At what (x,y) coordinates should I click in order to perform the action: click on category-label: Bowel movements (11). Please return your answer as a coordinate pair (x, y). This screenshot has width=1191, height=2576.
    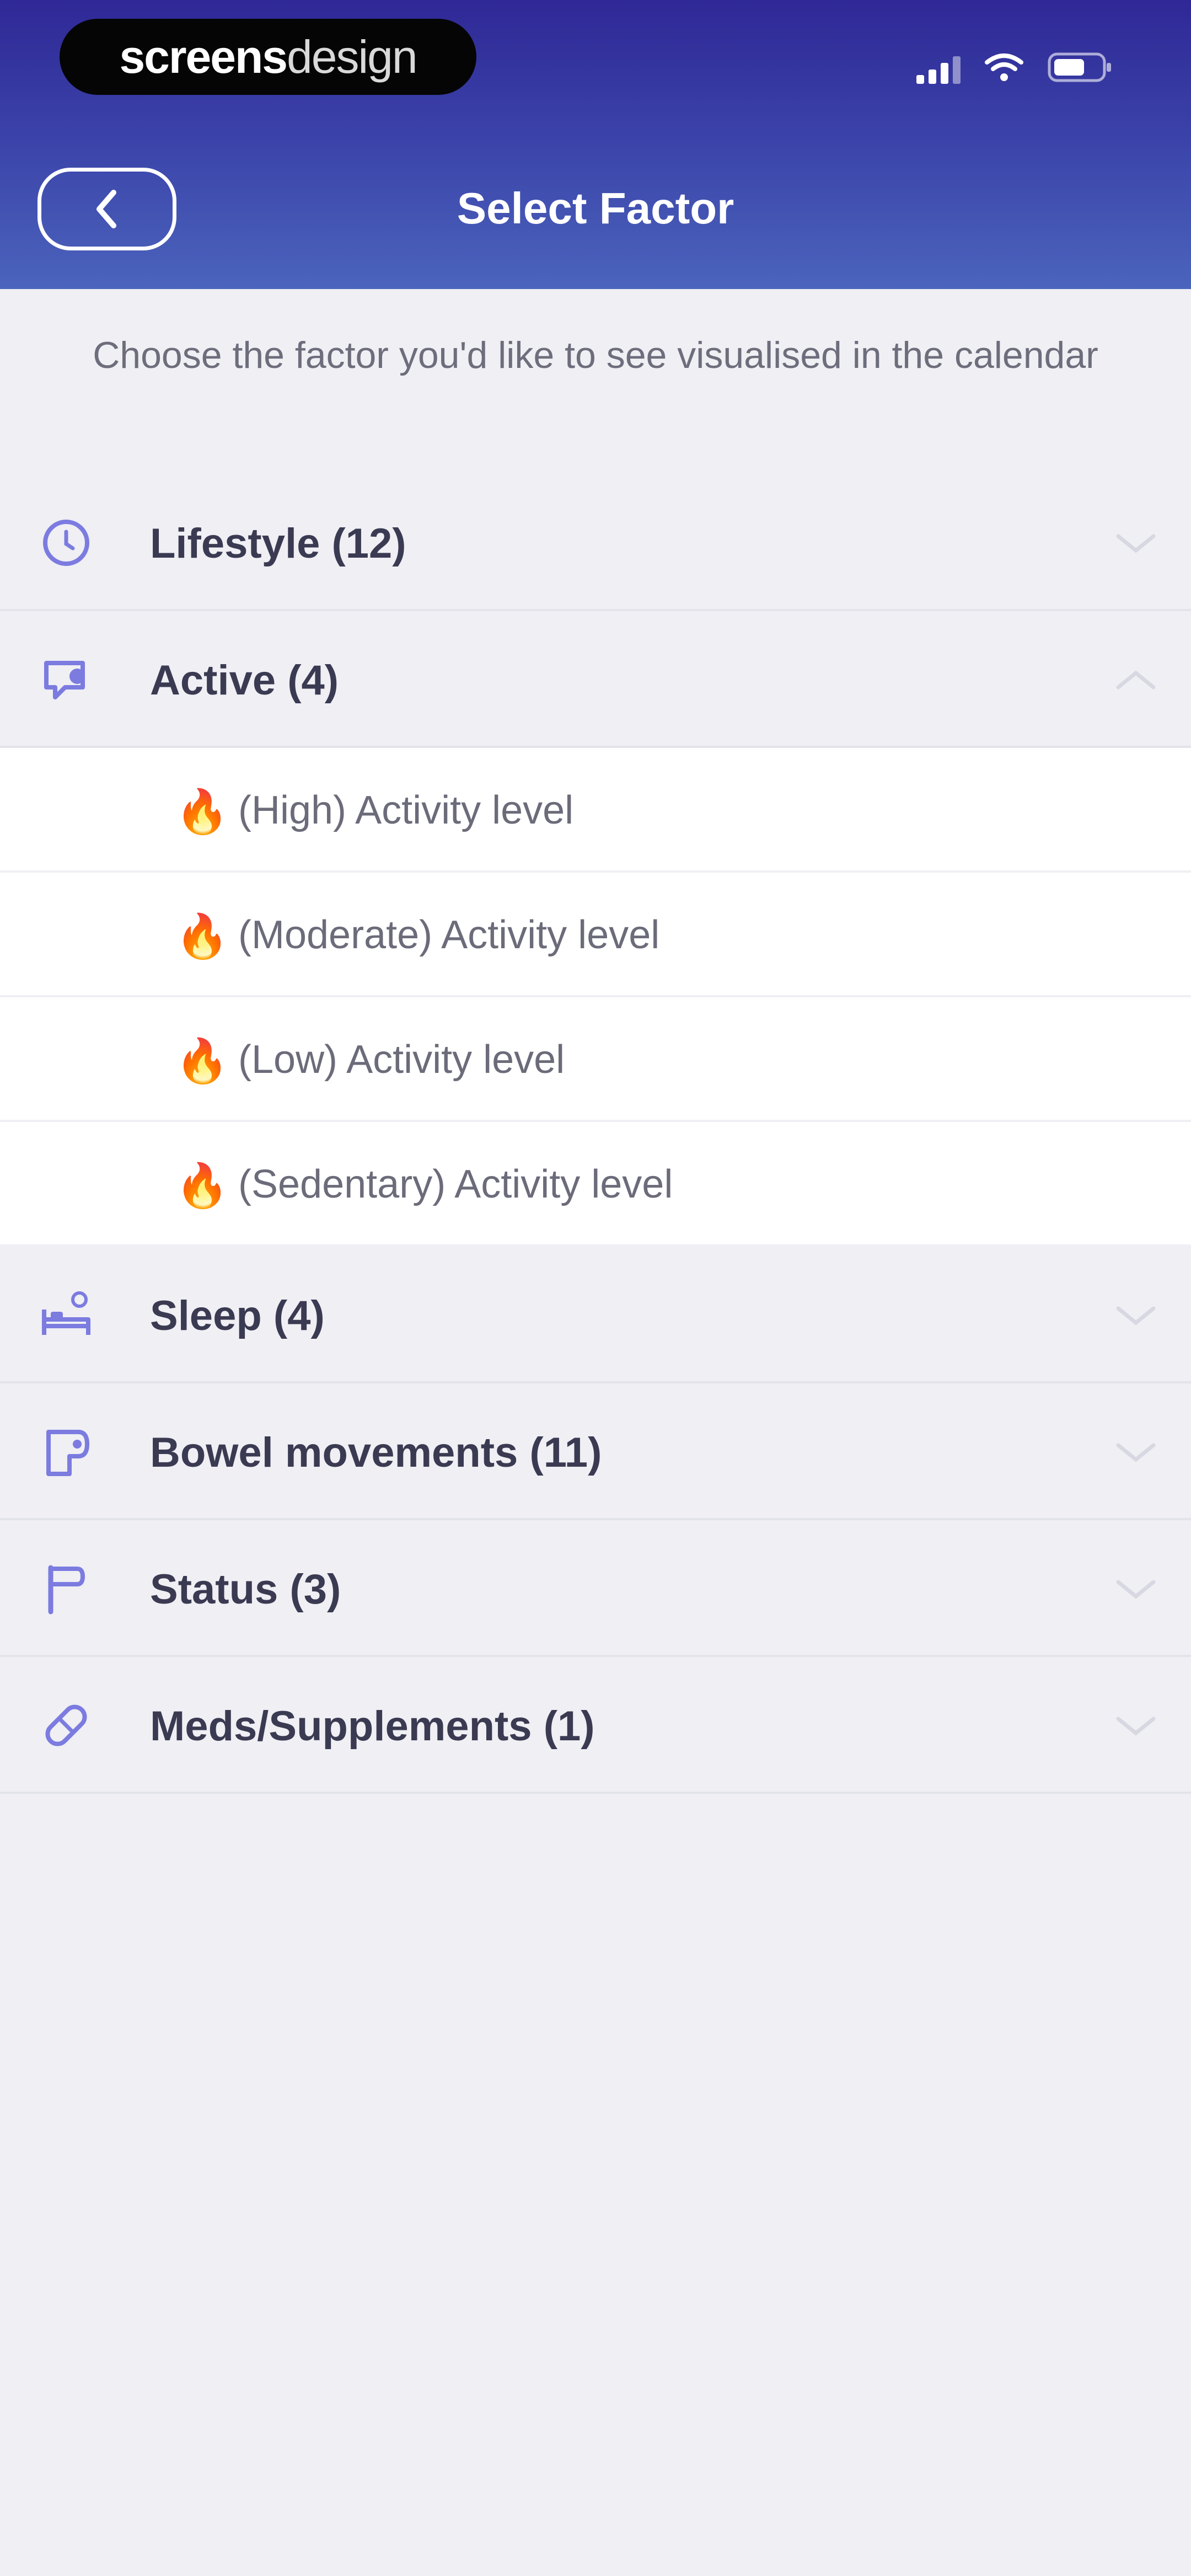
    Looking at the image, I should click on (376, 1452).